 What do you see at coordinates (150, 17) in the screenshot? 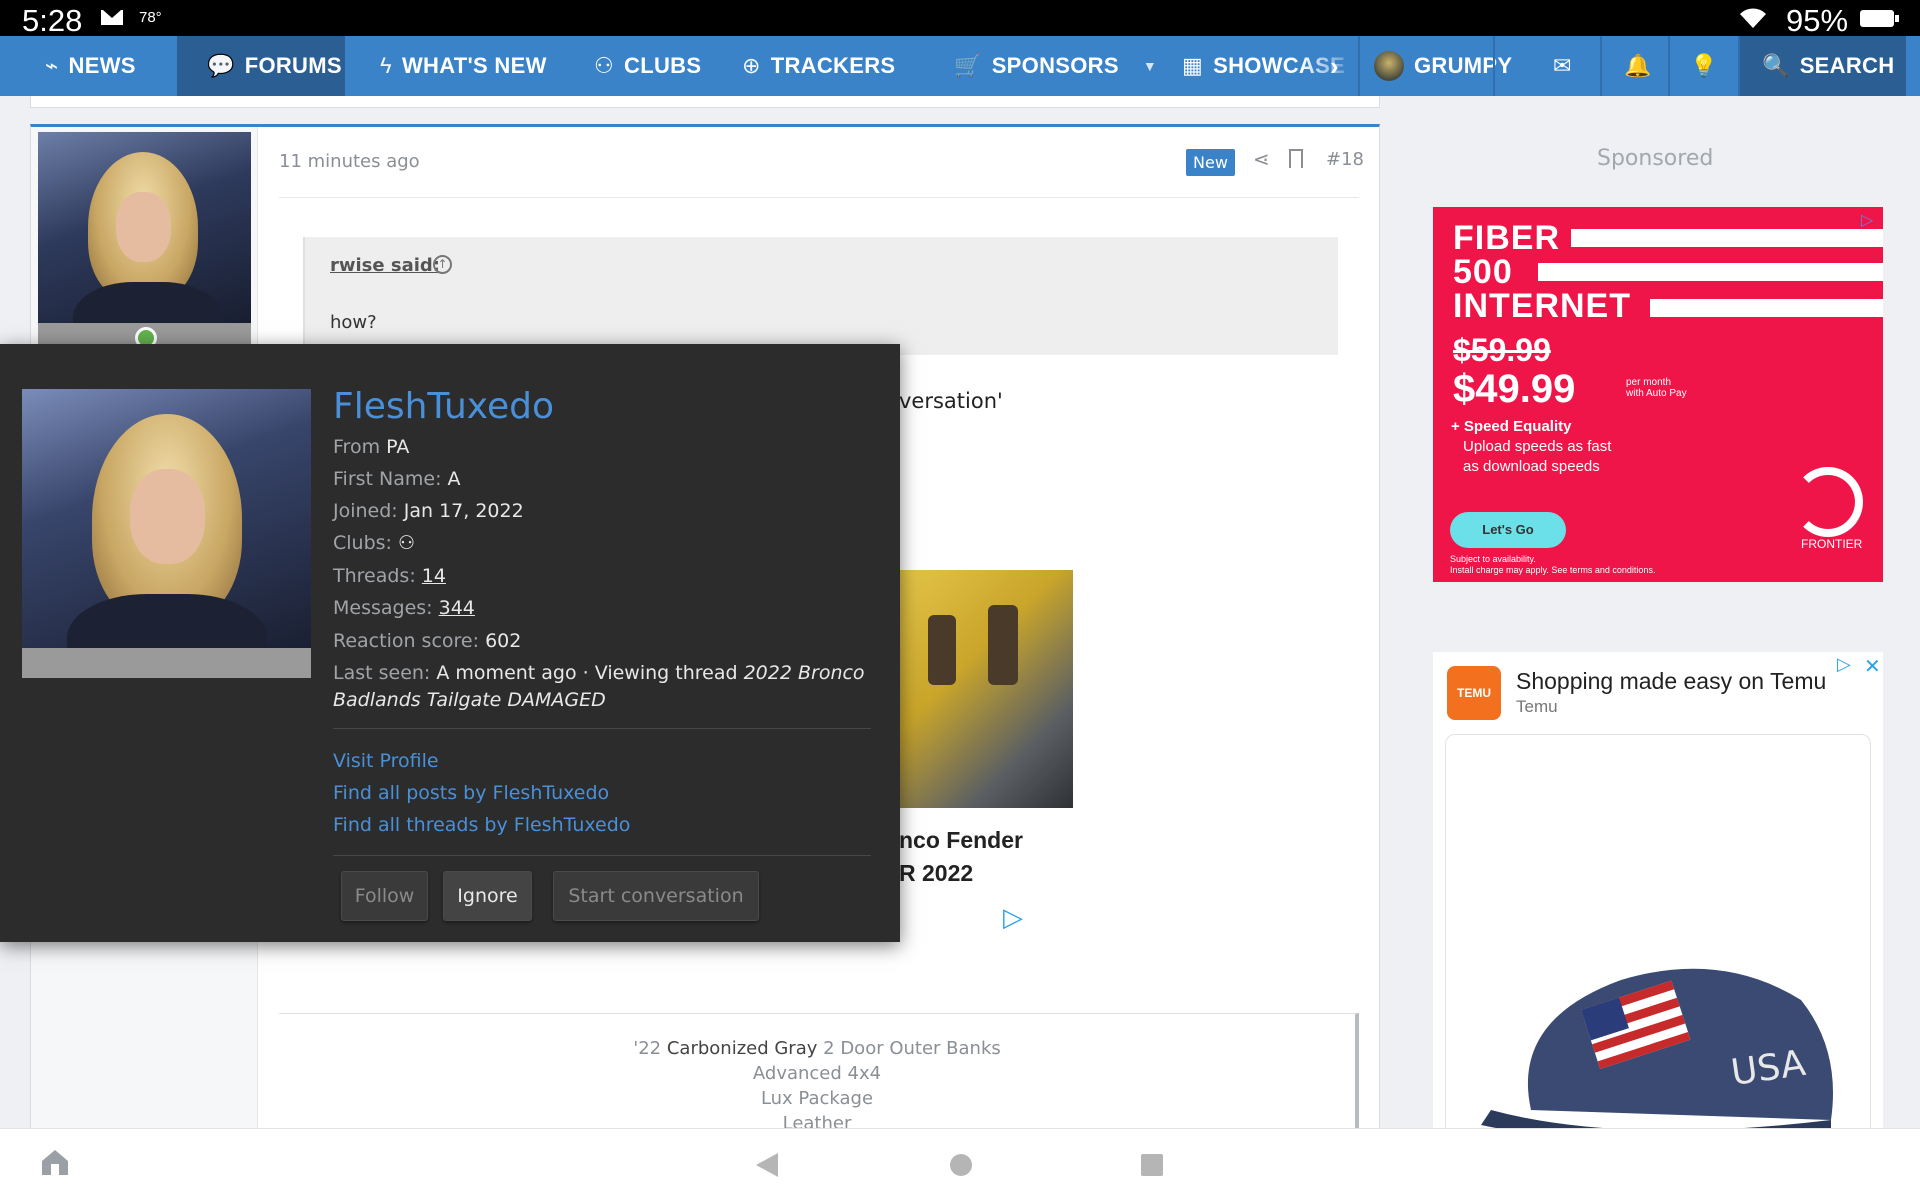
I see `status-temperature: 78°` at bounding box center [150, 17].